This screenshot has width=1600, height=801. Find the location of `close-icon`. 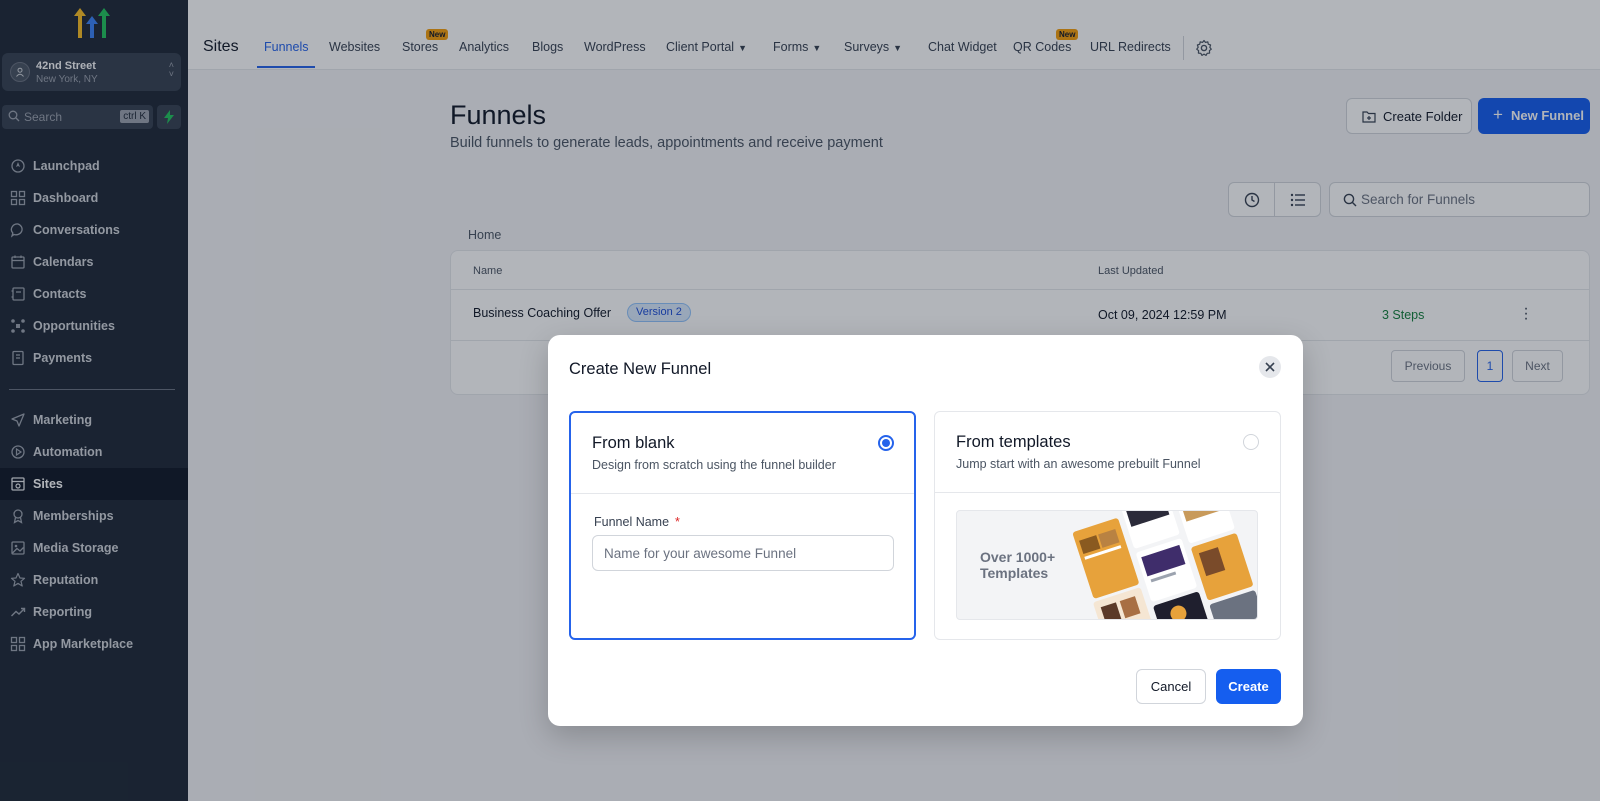

close-icon is located at coordinates (1270, 367).